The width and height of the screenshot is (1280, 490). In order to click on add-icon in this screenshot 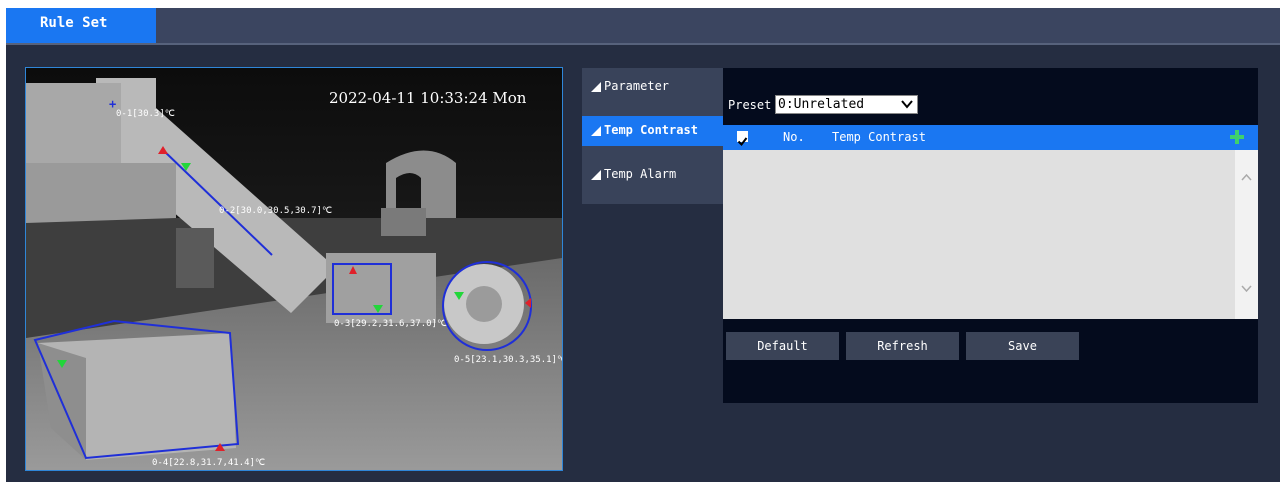, I will do `click(1237, 137)`.